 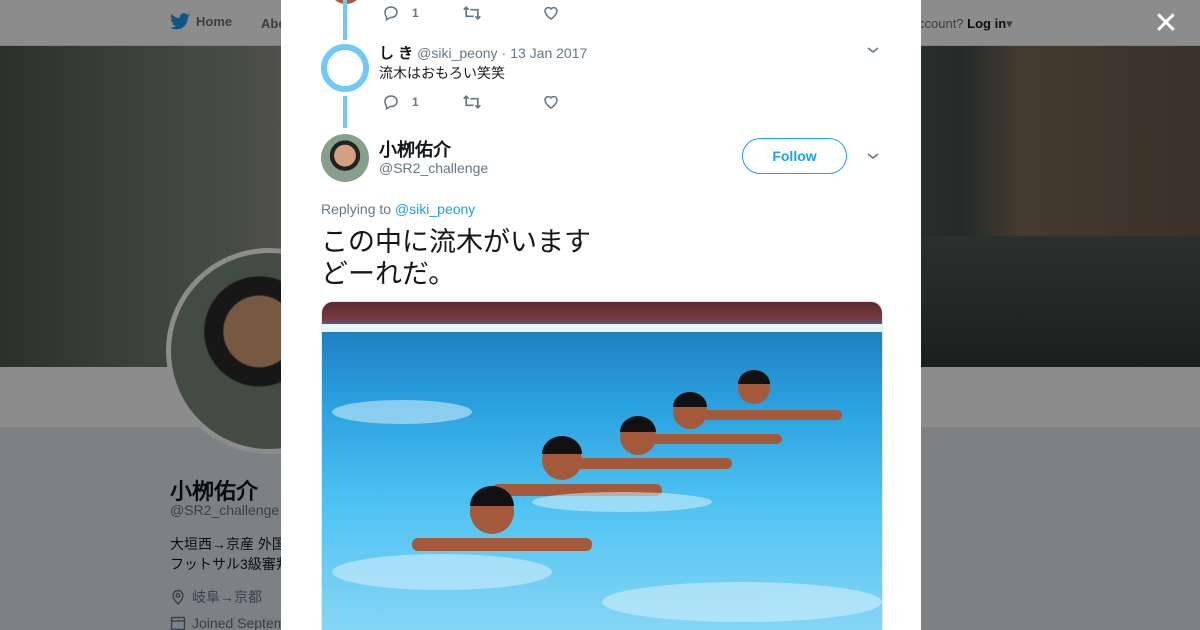 I want to click on main-tweet-text-line1: この中に流木がいます, so click(x=456, y=242).